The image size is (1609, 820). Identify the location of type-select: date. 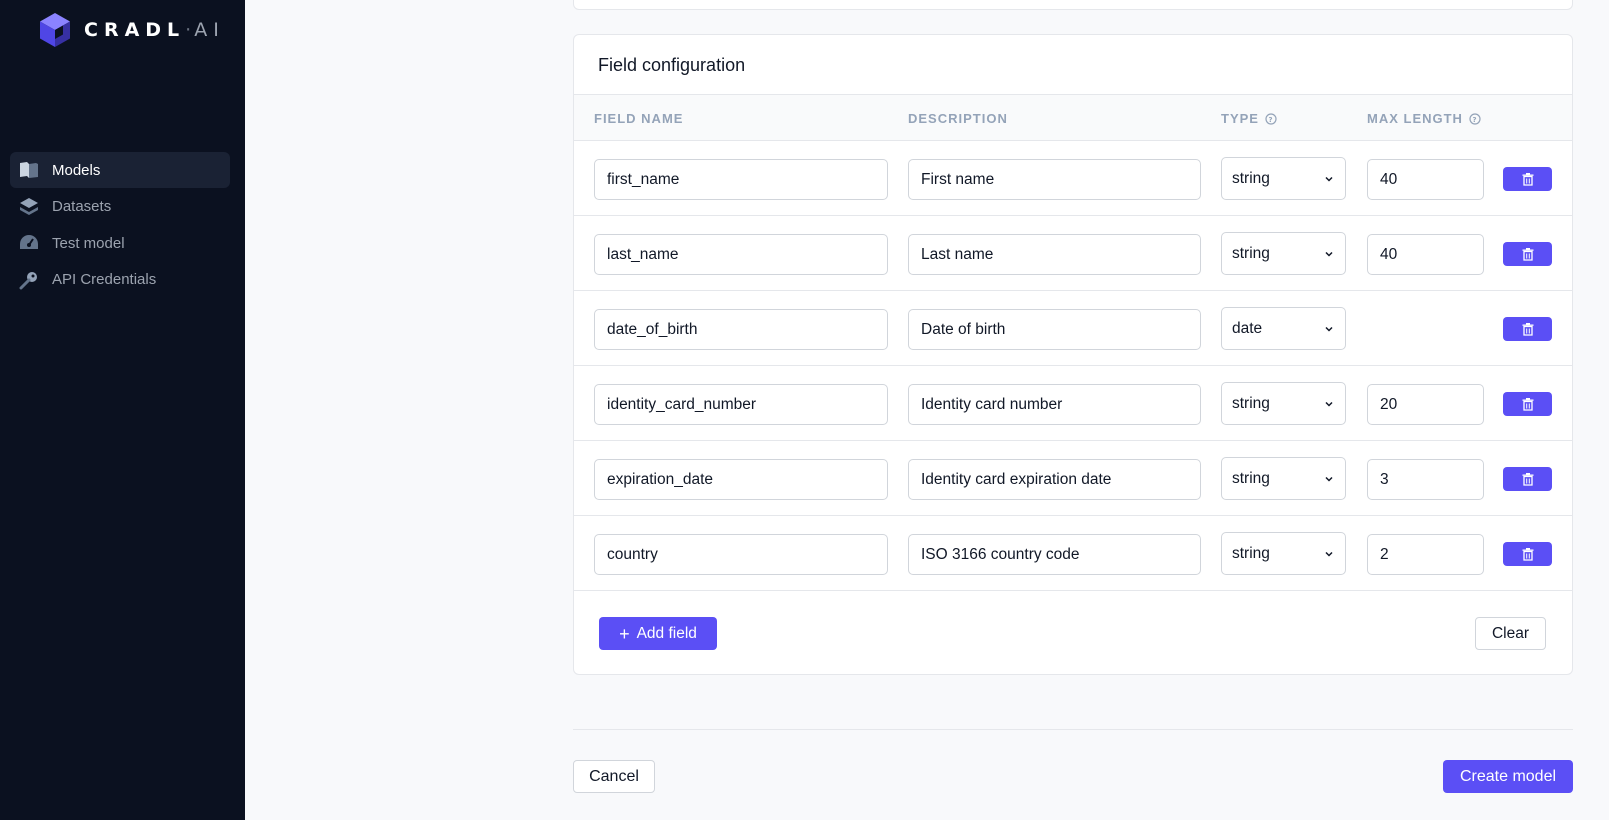
(1283, 328).